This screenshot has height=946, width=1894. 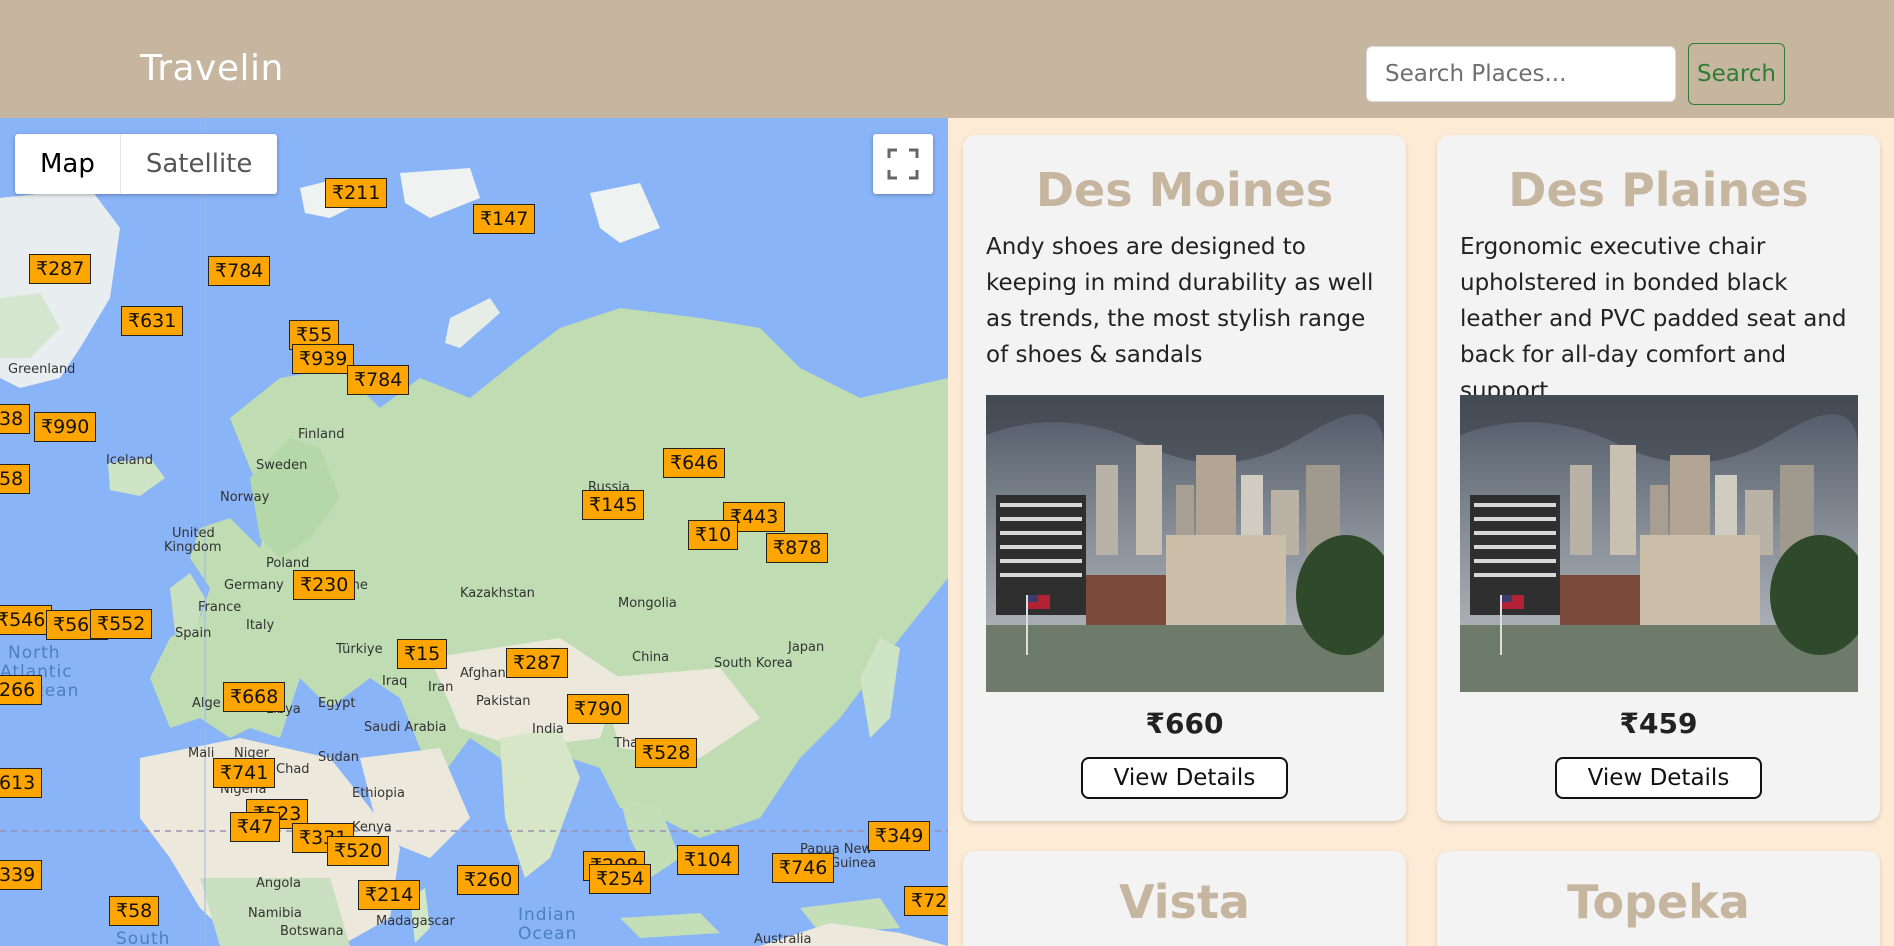 I want to click on top-navbar: Travelin Search, so click(x=947, y=59).